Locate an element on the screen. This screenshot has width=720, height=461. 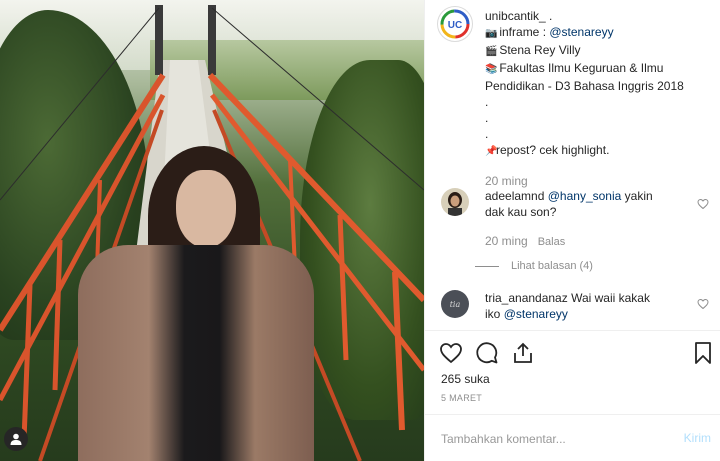
caption-line-name: Stena Rey Villy is located at coordinates (540, 50).